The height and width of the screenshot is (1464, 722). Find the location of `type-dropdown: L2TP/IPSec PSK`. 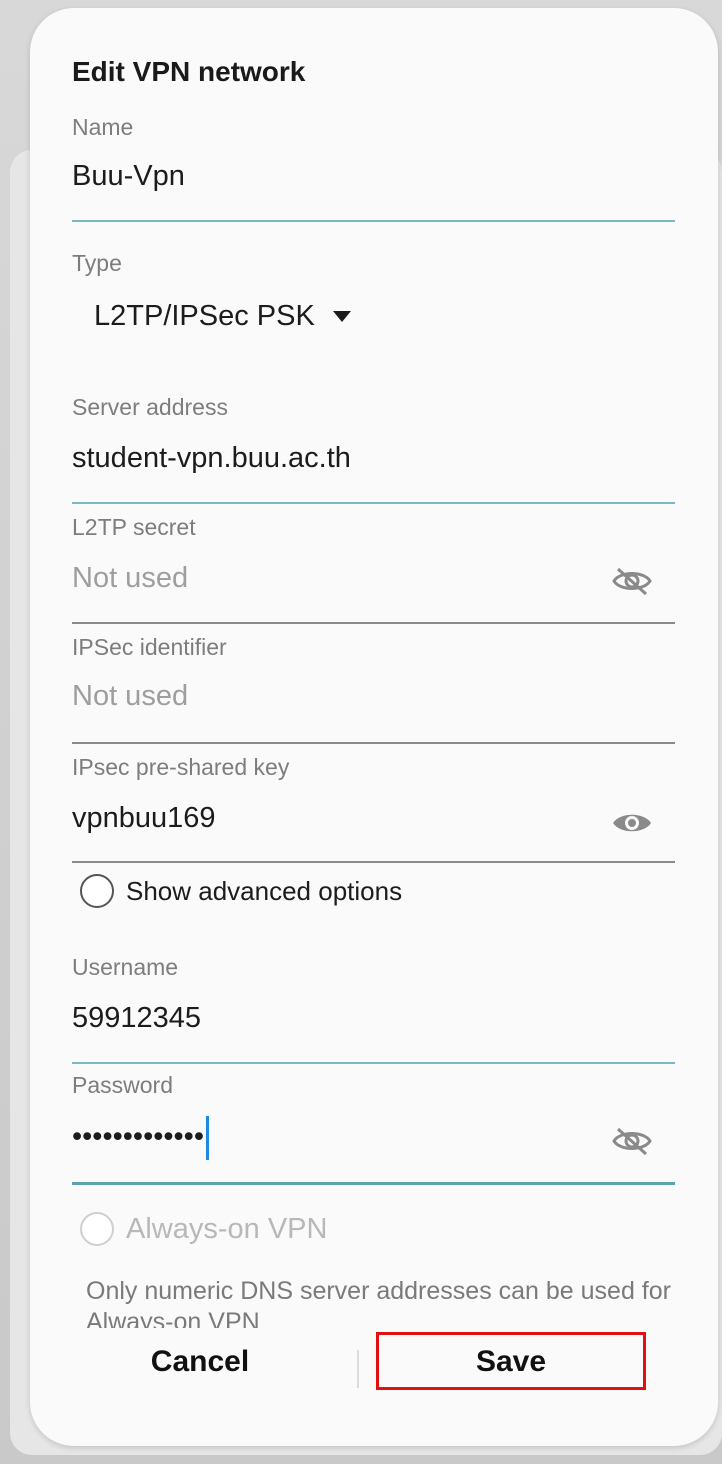

type-dropdown: L2TP/IPSec PSK is located at coordinates (222, 316).